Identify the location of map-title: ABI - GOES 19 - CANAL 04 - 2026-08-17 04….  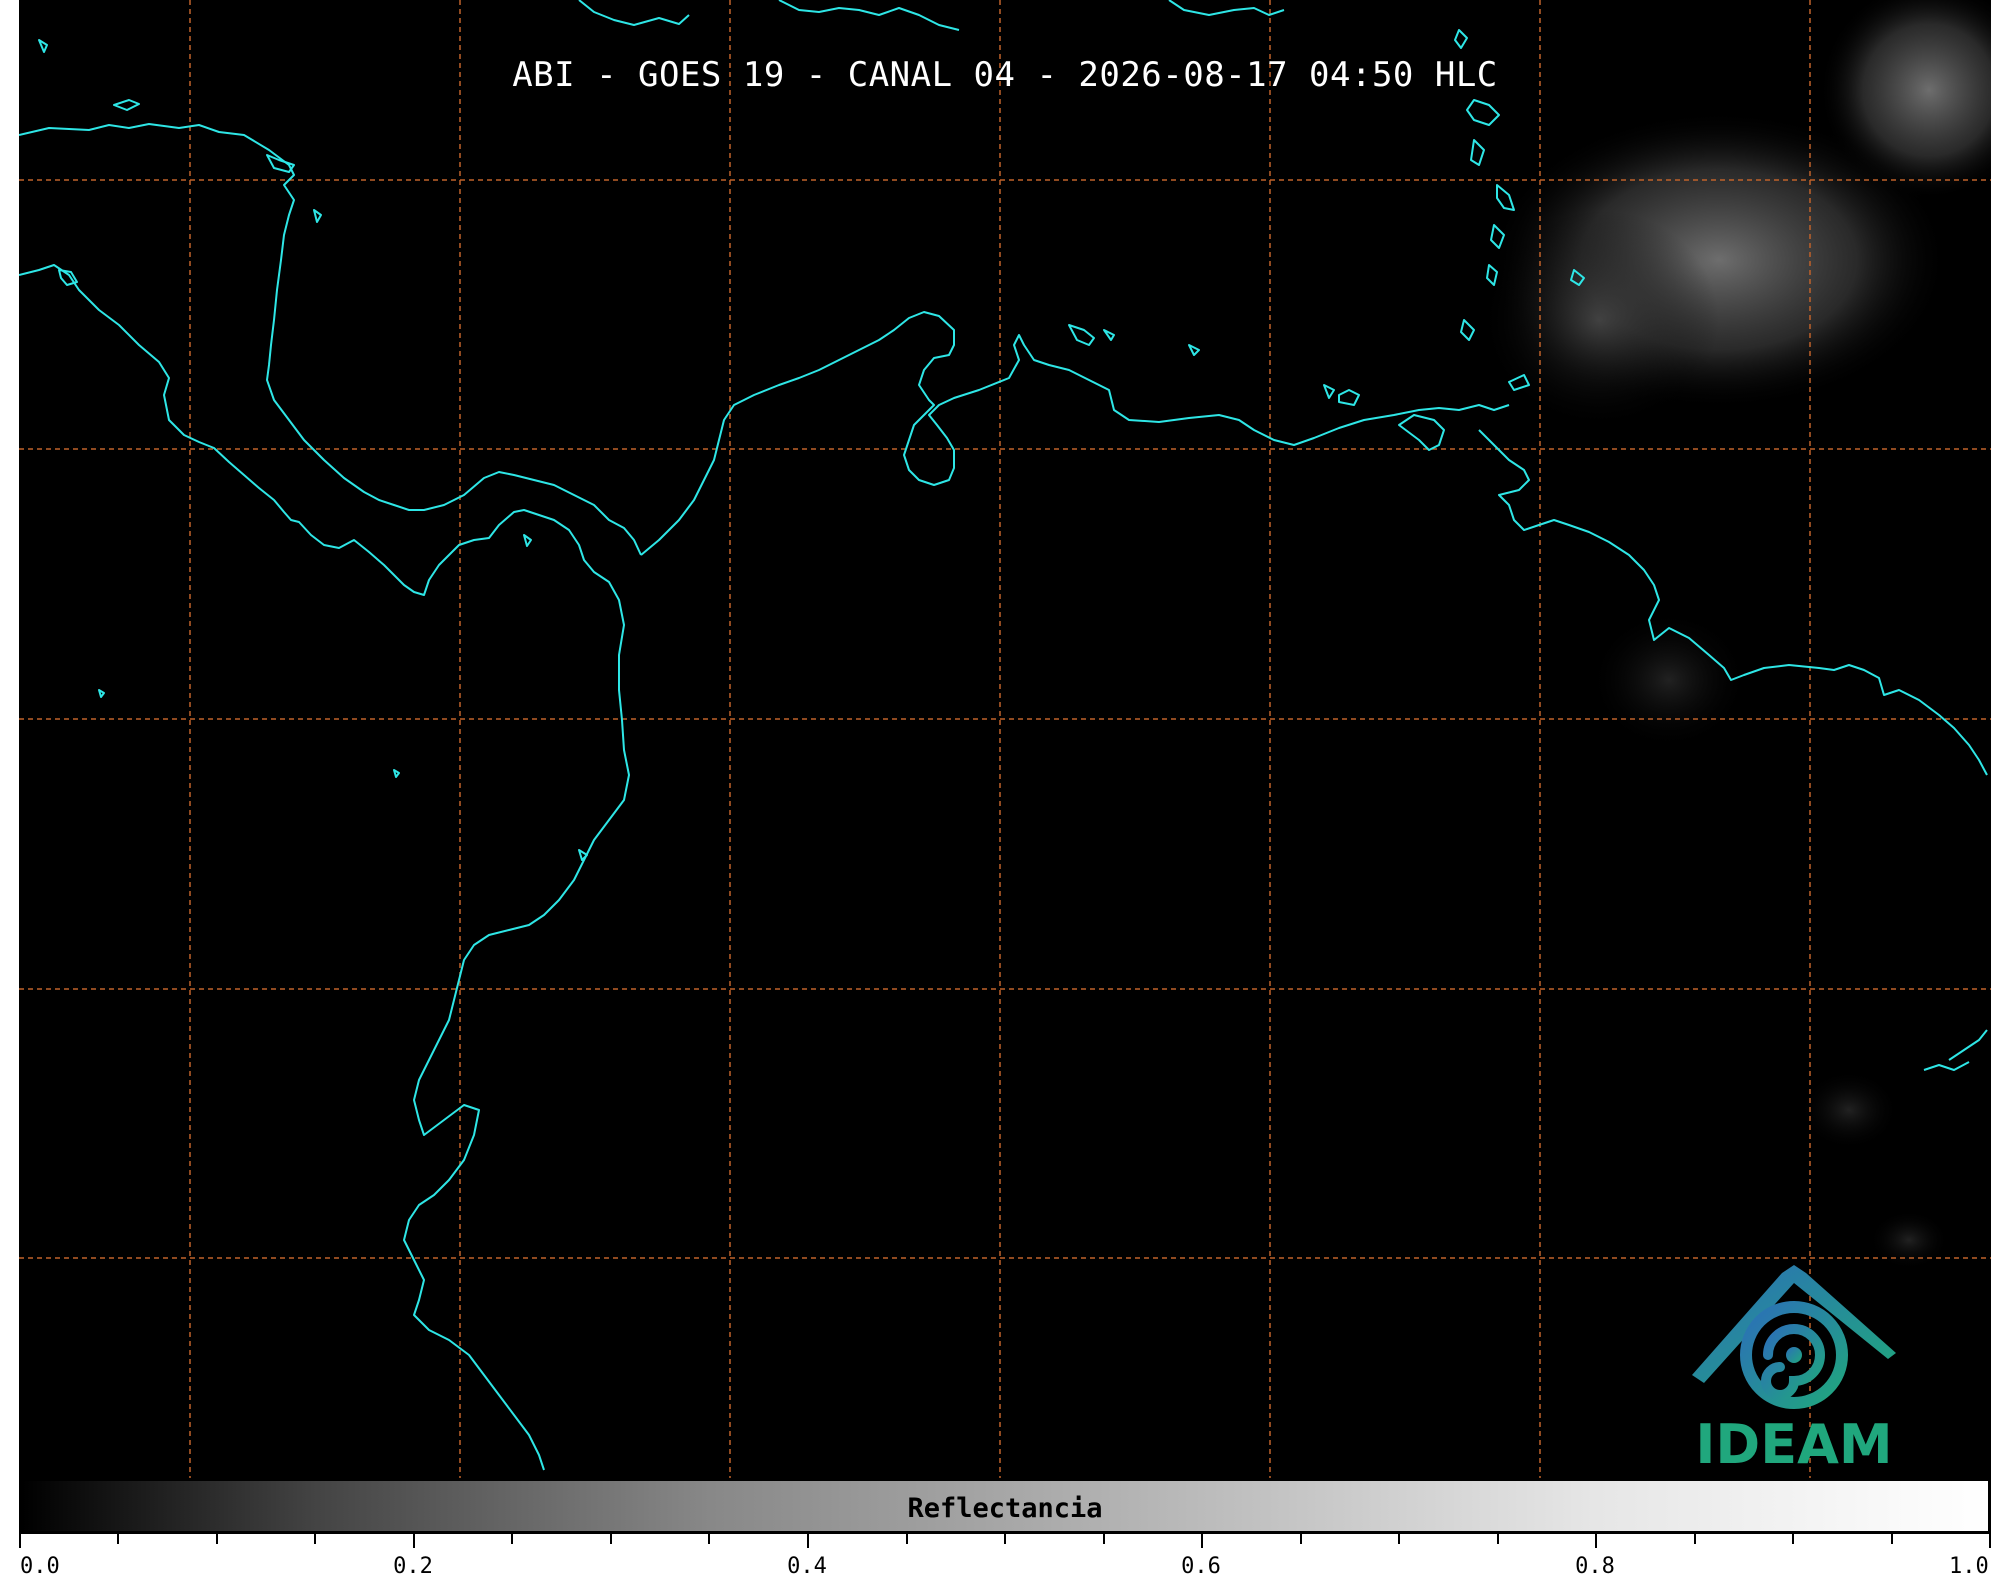
(1005, 75).